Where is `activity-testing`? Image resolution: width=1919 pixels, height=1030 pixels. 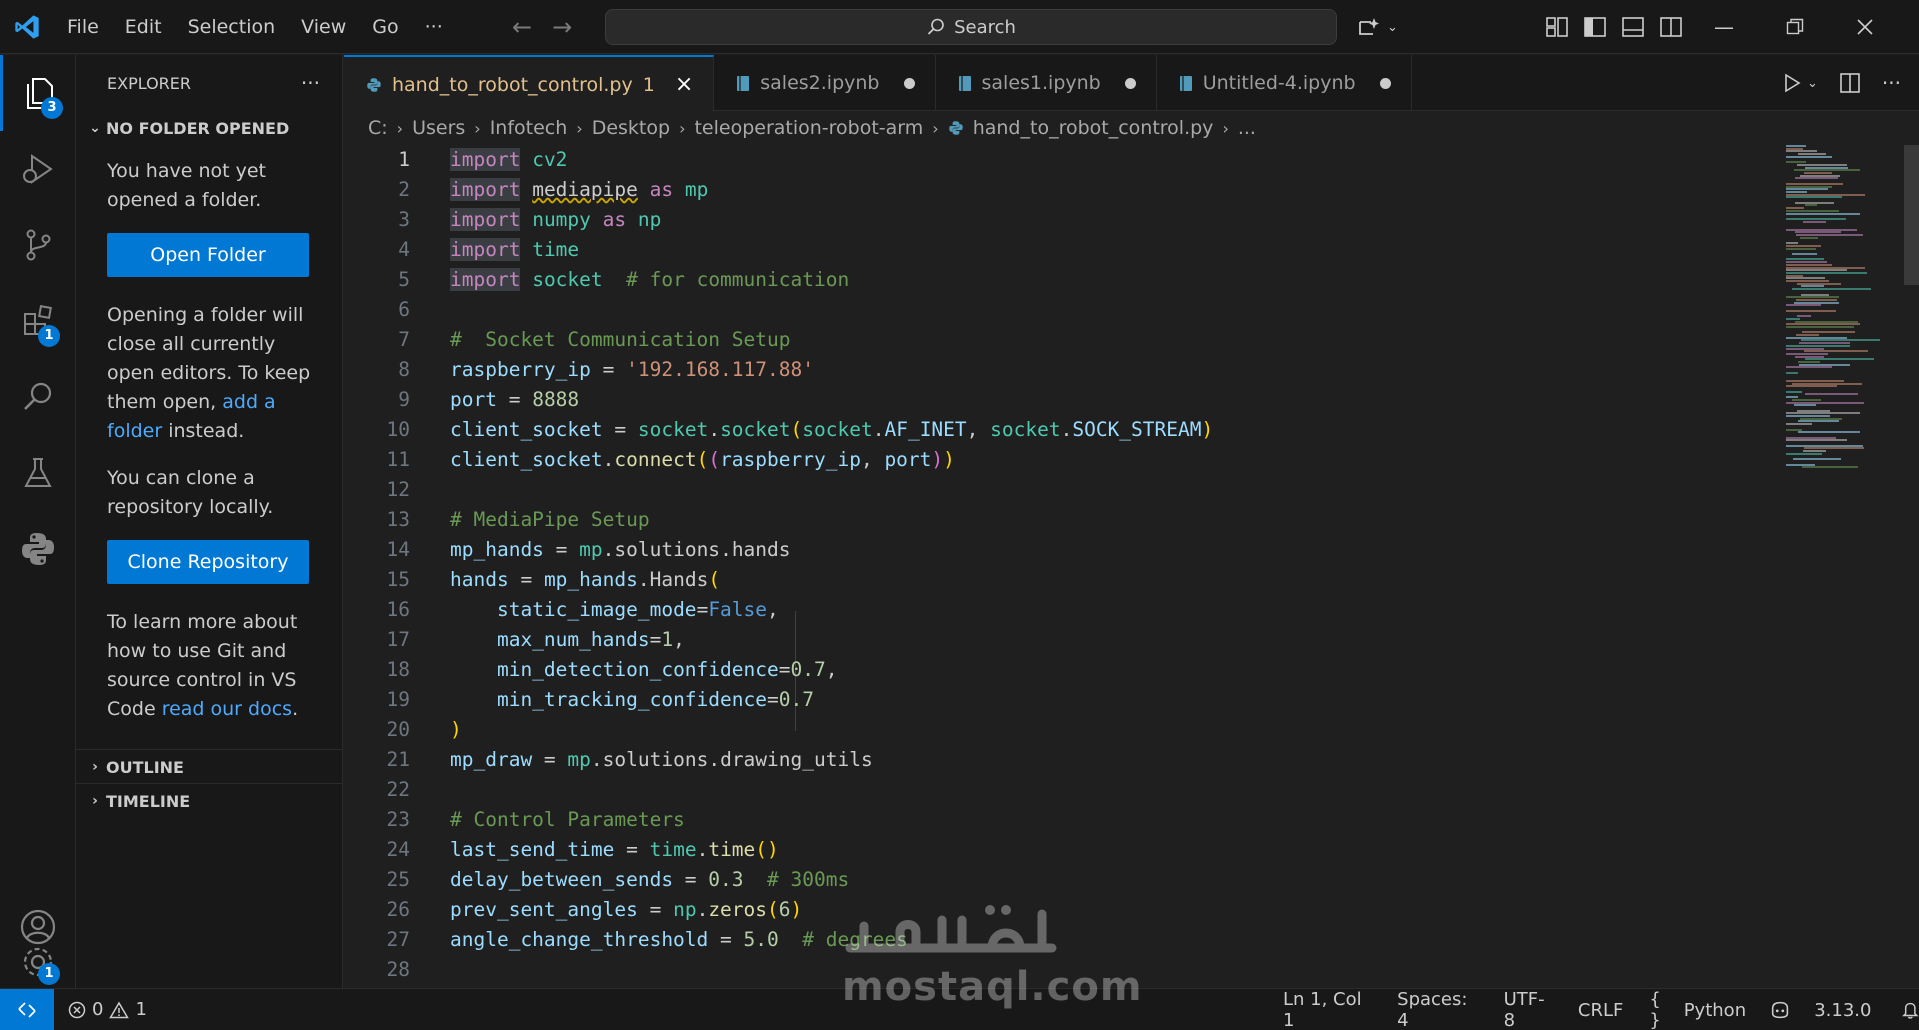 activity-testing is located at coordinates (38, 473).